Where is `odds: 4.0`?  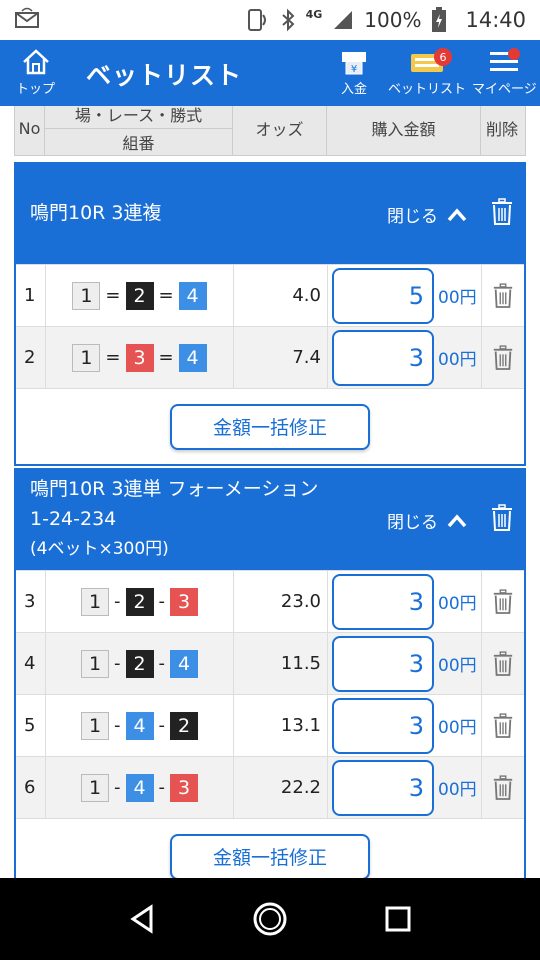
odds: 4.0 is located at coordinates (281, 295).